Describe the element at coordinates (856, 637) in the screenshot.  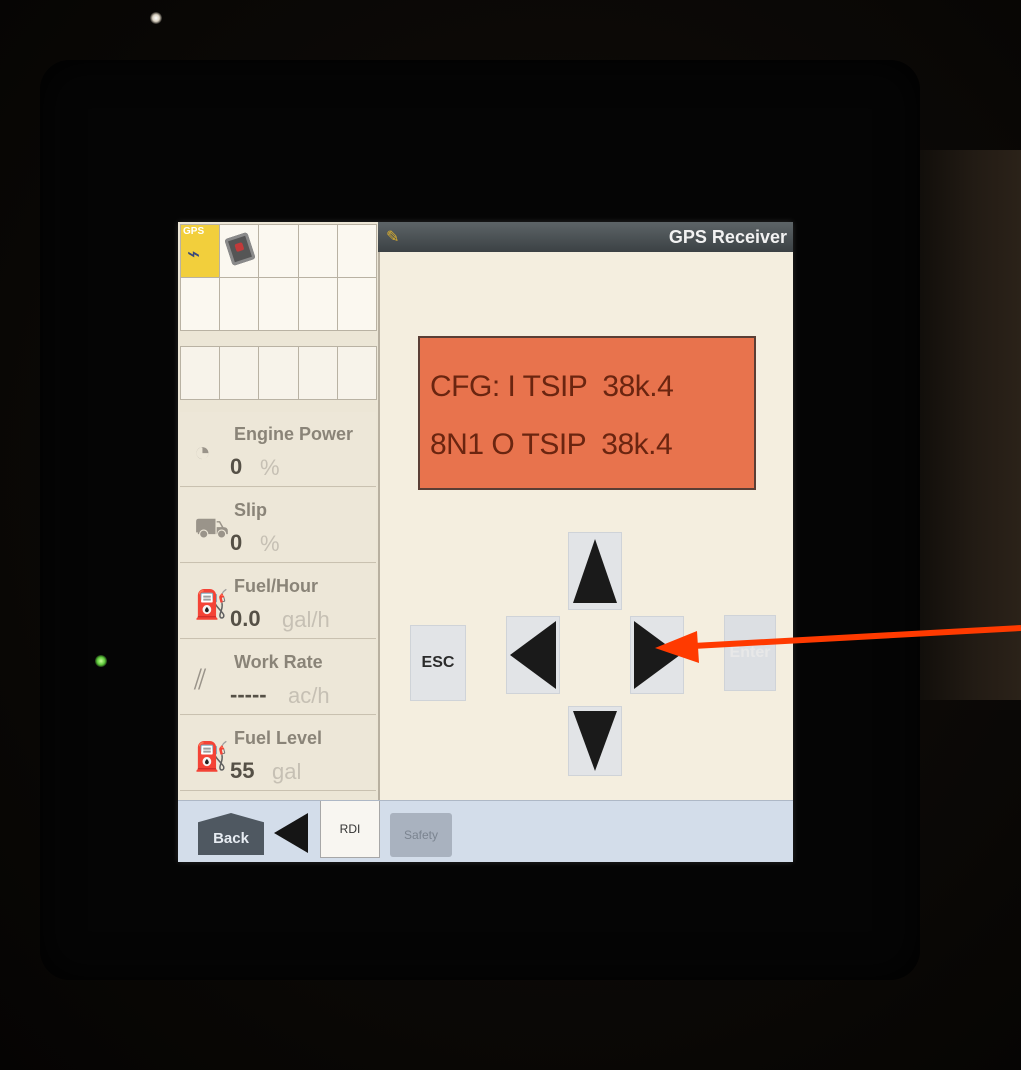
I see `arrow-shaft` at that location.